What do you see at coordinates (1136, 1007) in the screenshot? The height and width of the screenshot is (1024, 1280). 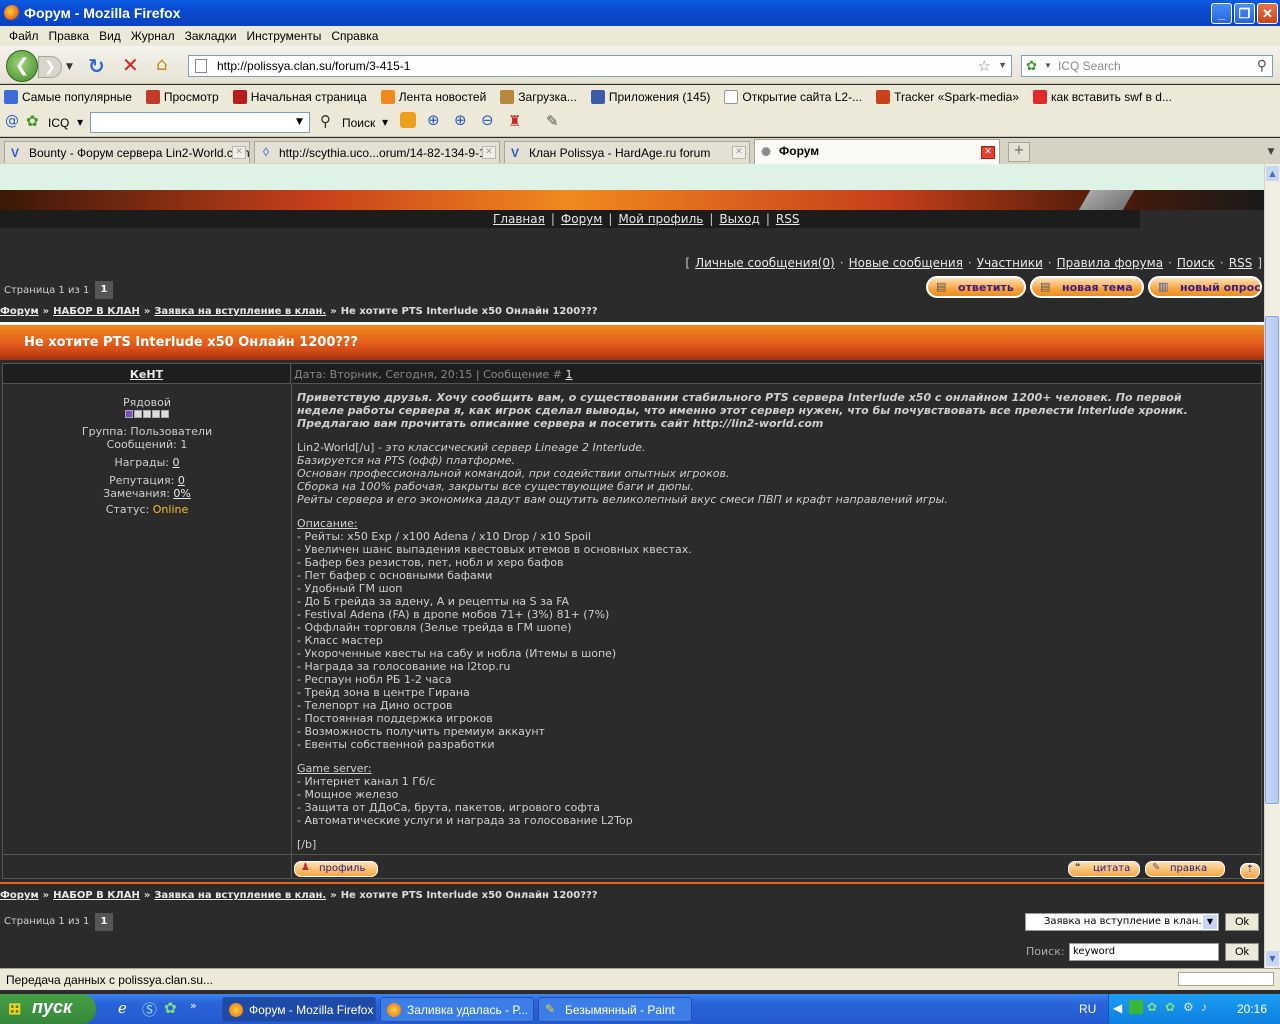 I see `tray-app-icon` at bounding box center [1136, 1007].